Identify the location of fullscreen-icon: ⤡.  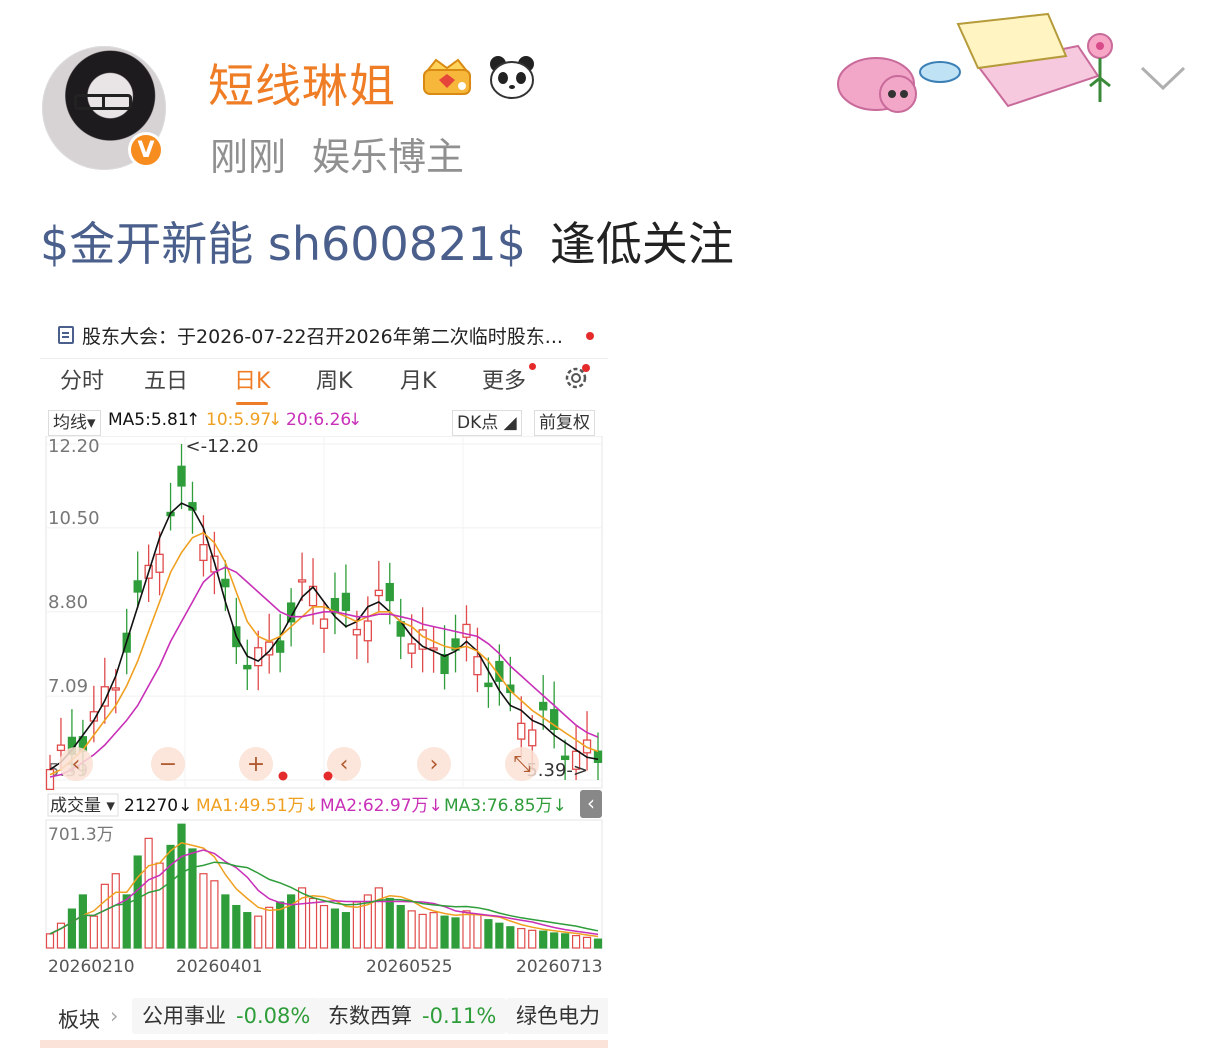
(522, 764).